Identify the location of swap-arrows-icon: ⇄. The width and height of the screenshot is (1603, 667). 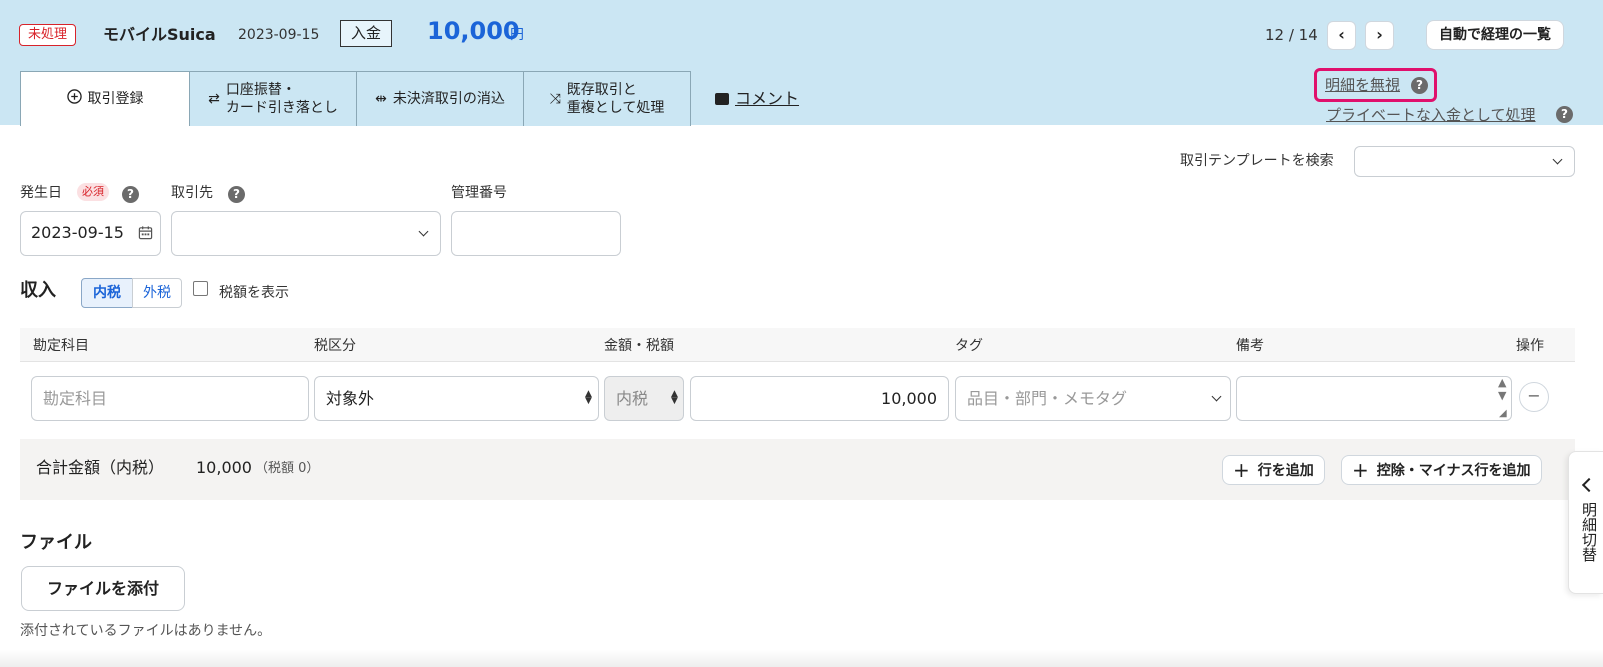
(214, 99).